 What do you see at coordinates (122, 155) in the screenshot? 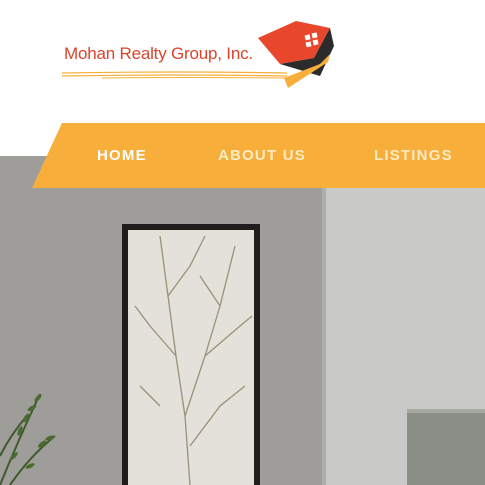
I see `nav-item-home: HOME` at bounding box center [122, 155].